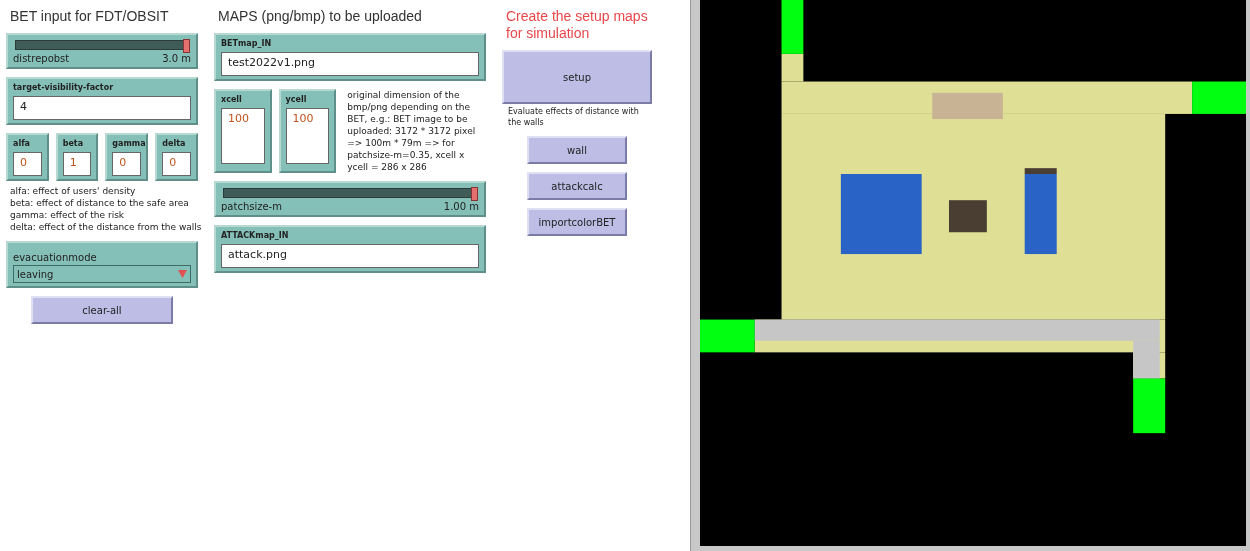  Describe the element at coordinates (247, 44) in the screenshot. I see `input-label: BETmap_IN` at that location.